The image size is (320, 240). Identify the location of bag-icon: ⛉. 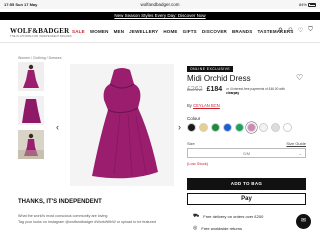
(310, 30).